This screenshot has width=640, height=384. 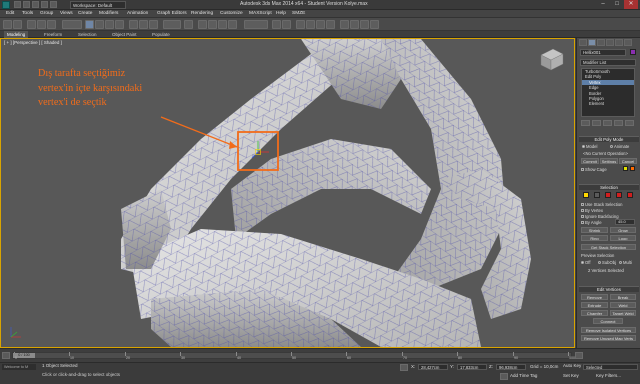 What do you see at coordinates (586, 262) in the screenshot?
I see `preview-off-radio: Off` at bounding box center [586, 262].